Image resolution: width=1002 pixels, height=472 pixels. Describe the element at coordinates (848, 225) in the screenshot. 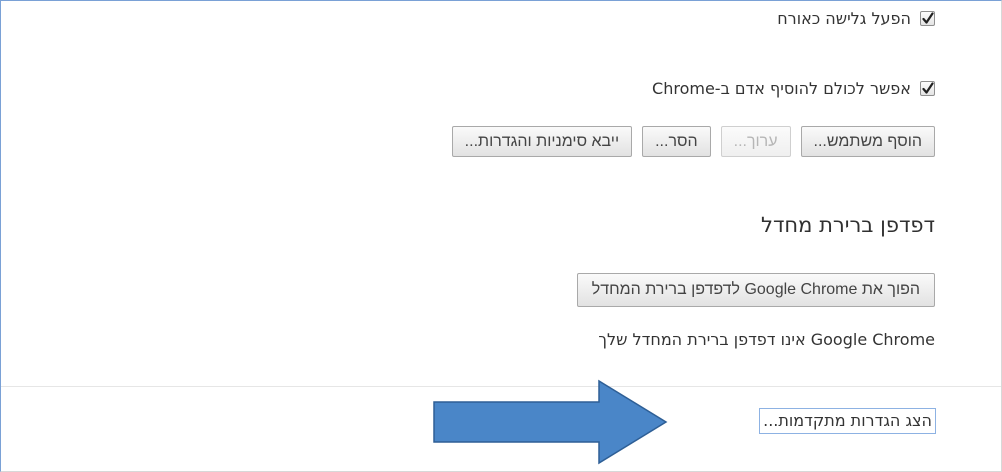

I see `default-browser-heading: דפדפן ברירת מחדל` at that location.